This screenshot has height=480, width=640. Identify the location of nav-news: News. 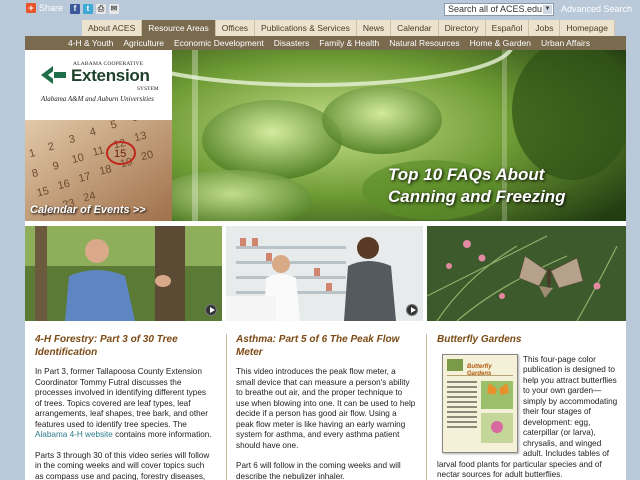
(374, 28).